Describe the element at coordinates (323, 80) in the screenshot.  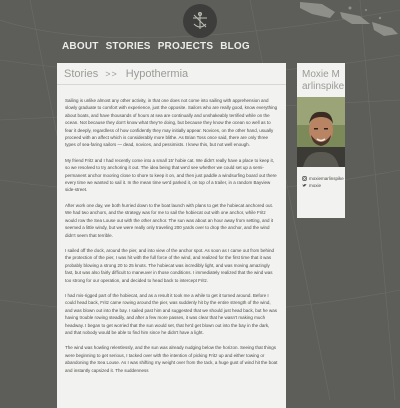
I see `profile-name: Moxie Marlinspike` at that location.